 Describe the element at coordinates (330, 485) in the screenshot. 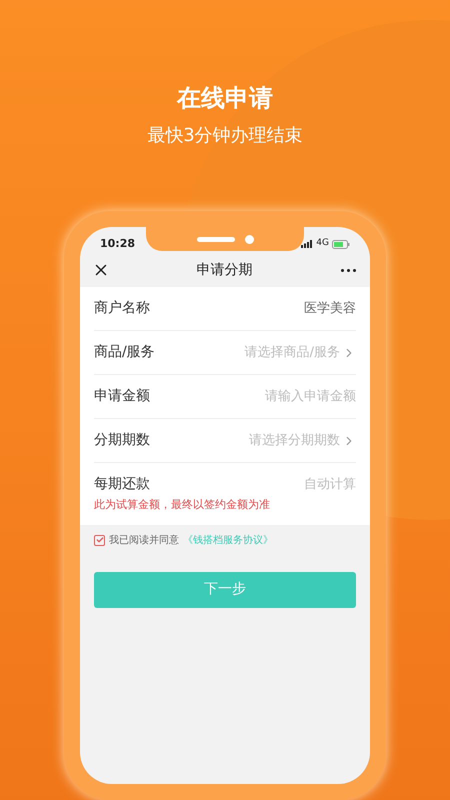

I see `computed-value: 自动计算` at that location.